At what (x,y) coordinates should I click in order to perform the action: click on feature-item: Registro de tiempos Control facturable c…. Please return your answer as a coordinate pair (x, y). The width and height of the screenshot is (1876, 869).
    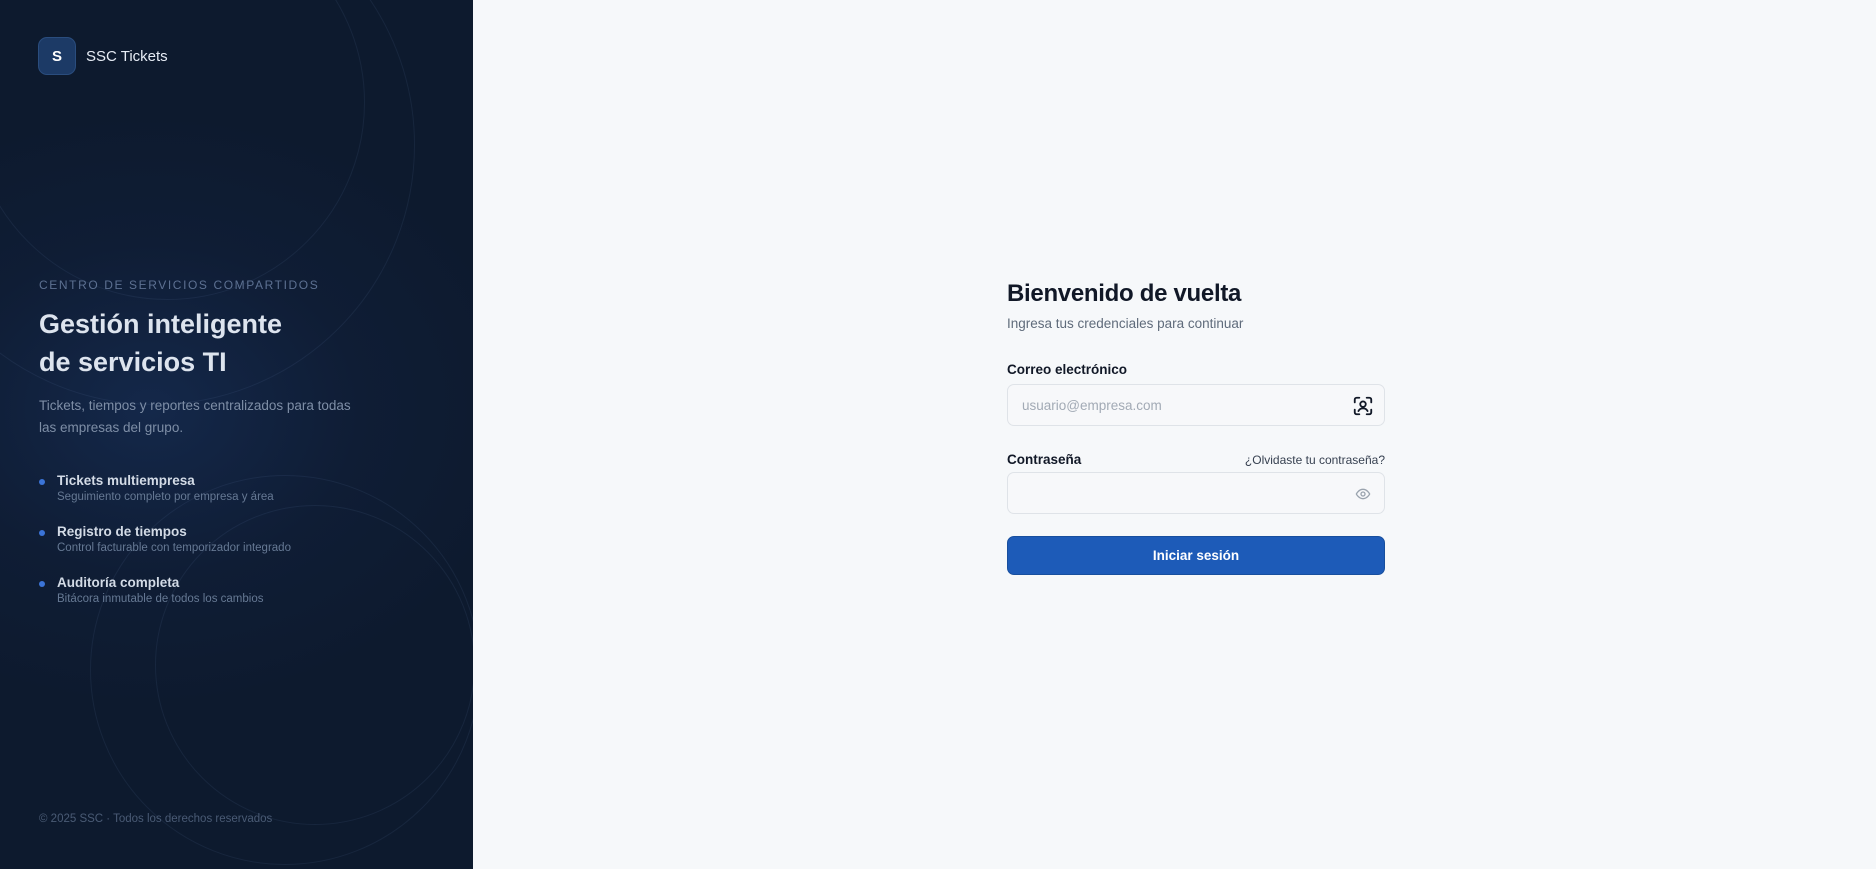
    Looking at the image, I should click on (165, 549).